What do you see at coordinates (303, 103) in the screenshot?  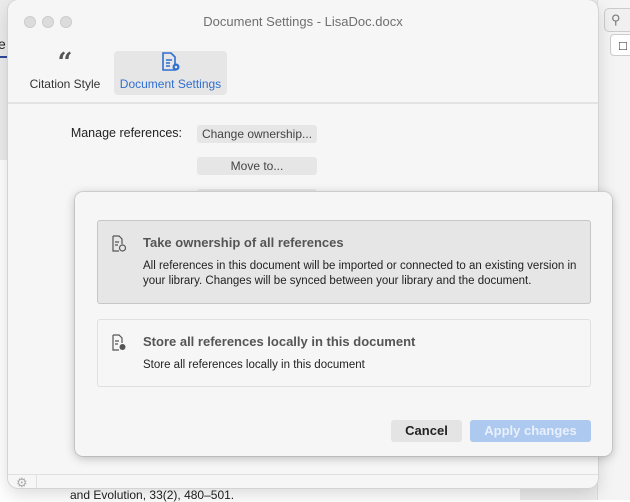 I see `toolbar-divider` at bounding box center [303, 103].